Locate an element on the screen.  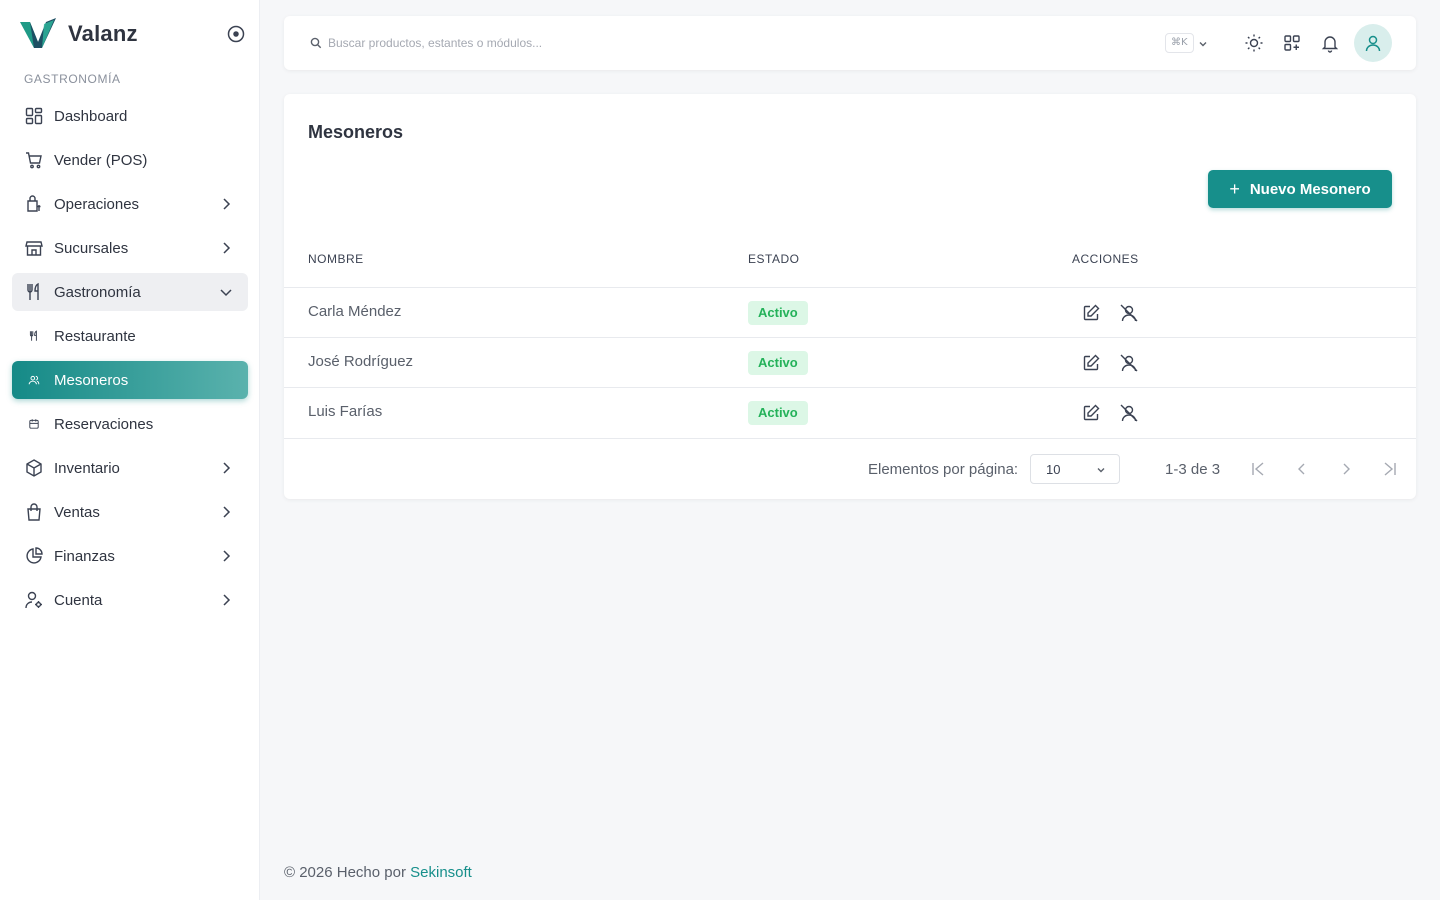
apps-icon is located at coordinates (1292, 43).